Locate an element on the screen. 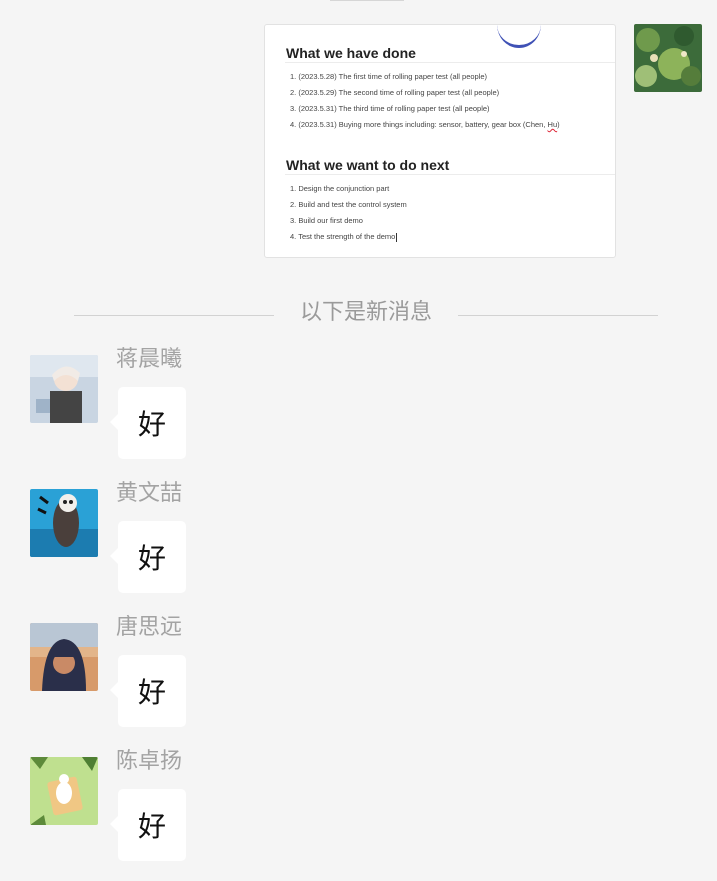  sender-name: 陈卓扬 is located at coordinates (149, 761).